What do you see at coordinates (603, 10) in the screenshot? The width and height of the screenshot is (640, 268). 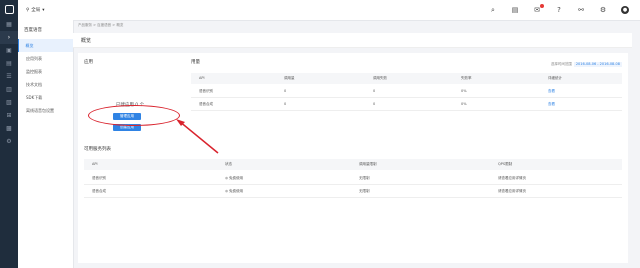 I see `settings-icon: ⚙` at bounding box center [603, 10].